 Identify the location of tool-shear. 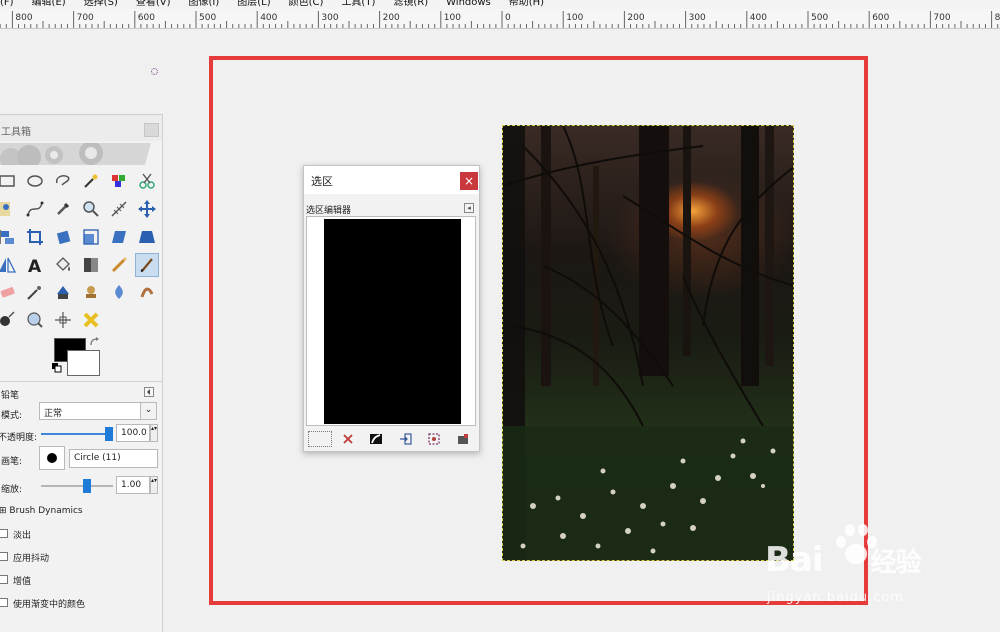
(119, 237).